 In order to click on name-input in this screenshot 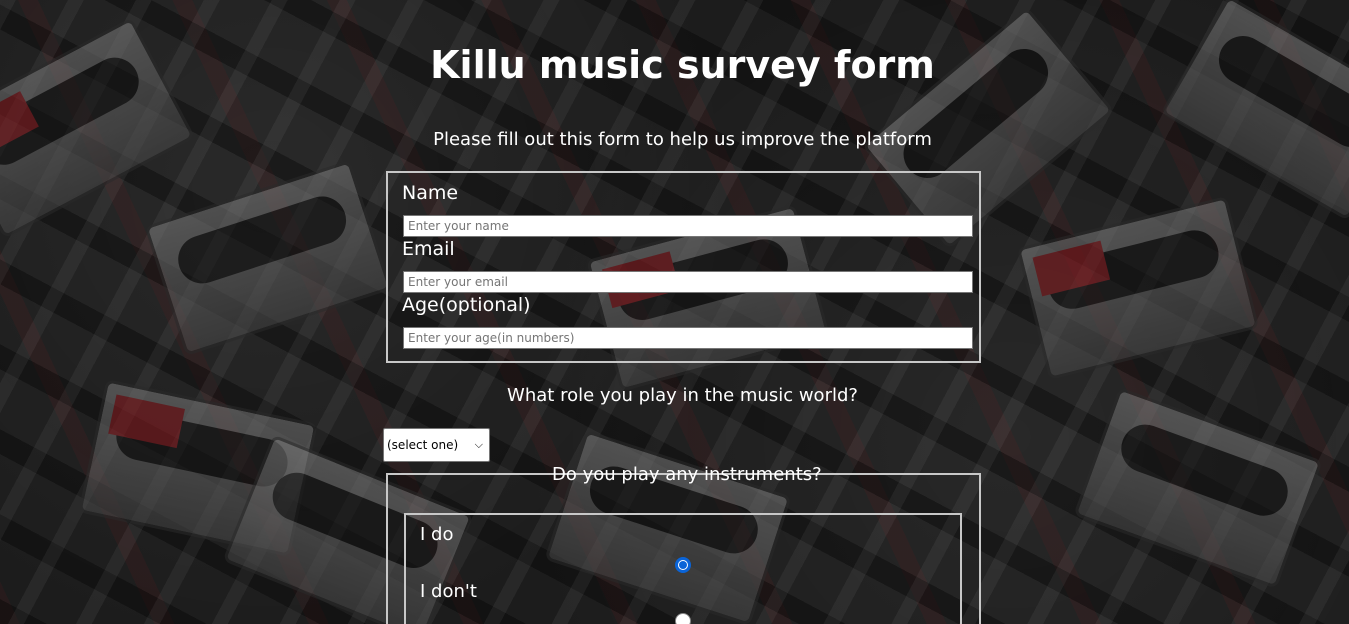, I will do `click(688, 226)`.